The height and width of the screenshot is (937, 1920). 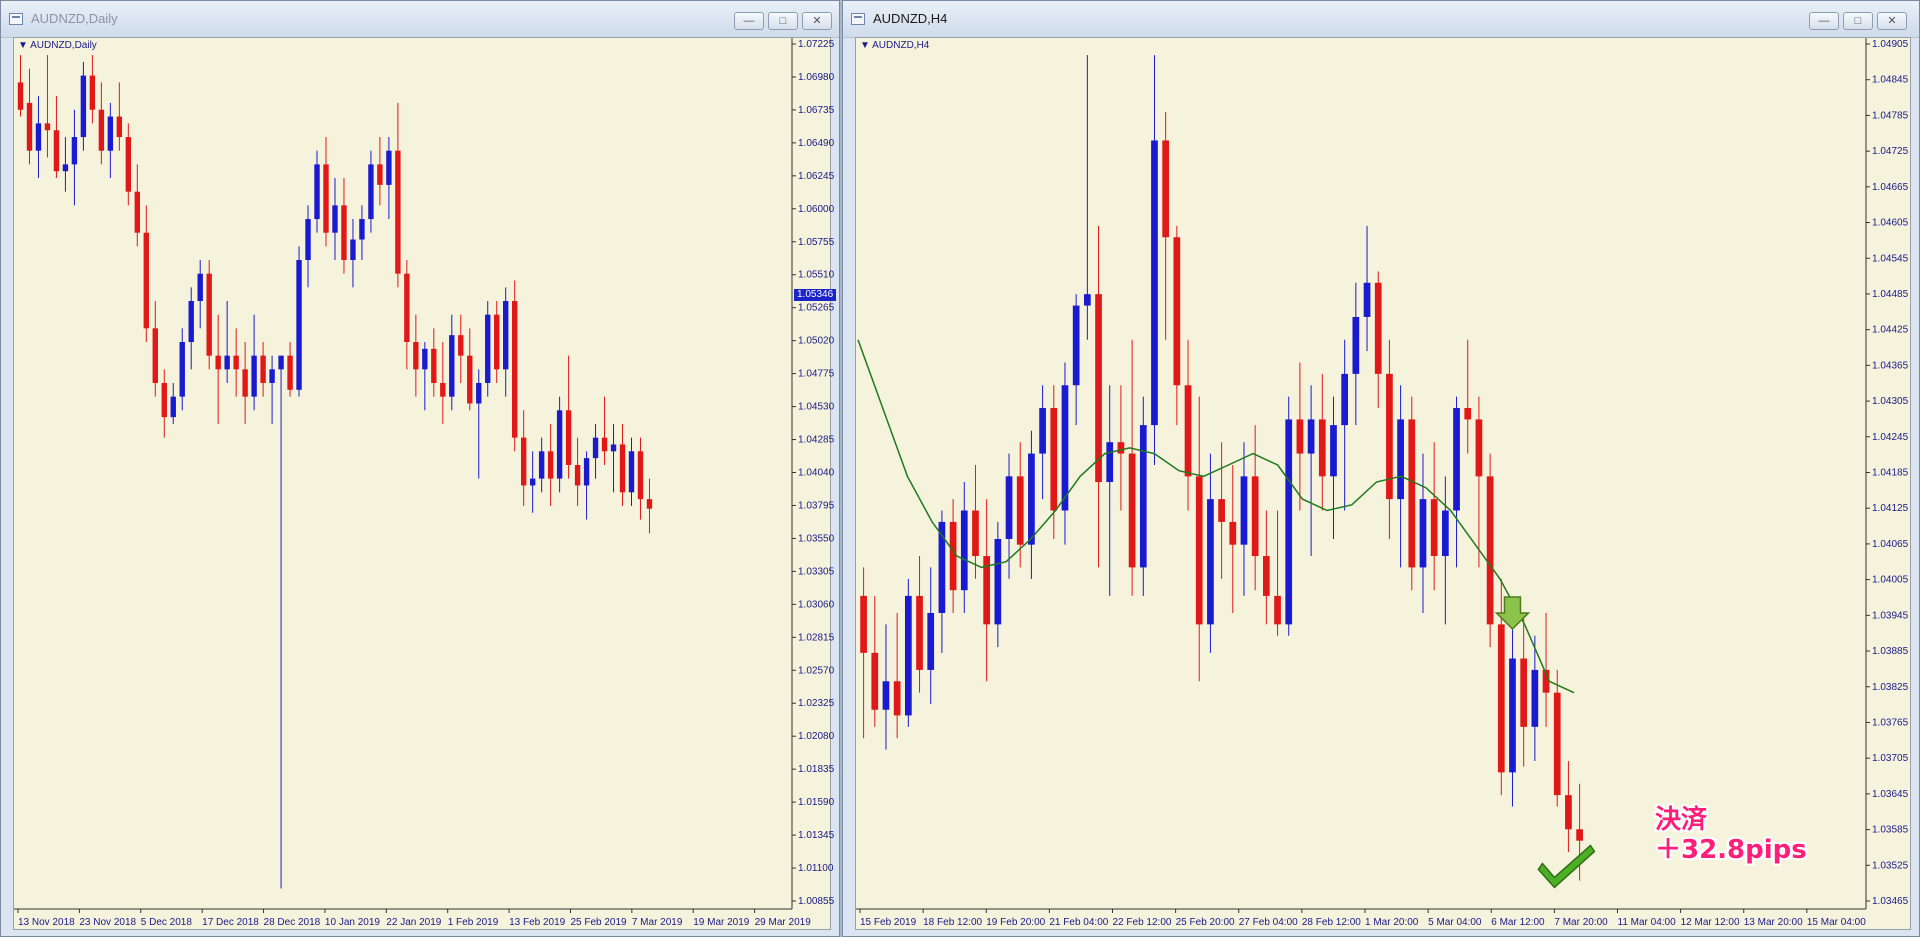 What do you see at coordinates (1268, 922) in the screenshot?
I see `time-tick-label: 27 Feb 04:00` at bounding box center [1268, 922].